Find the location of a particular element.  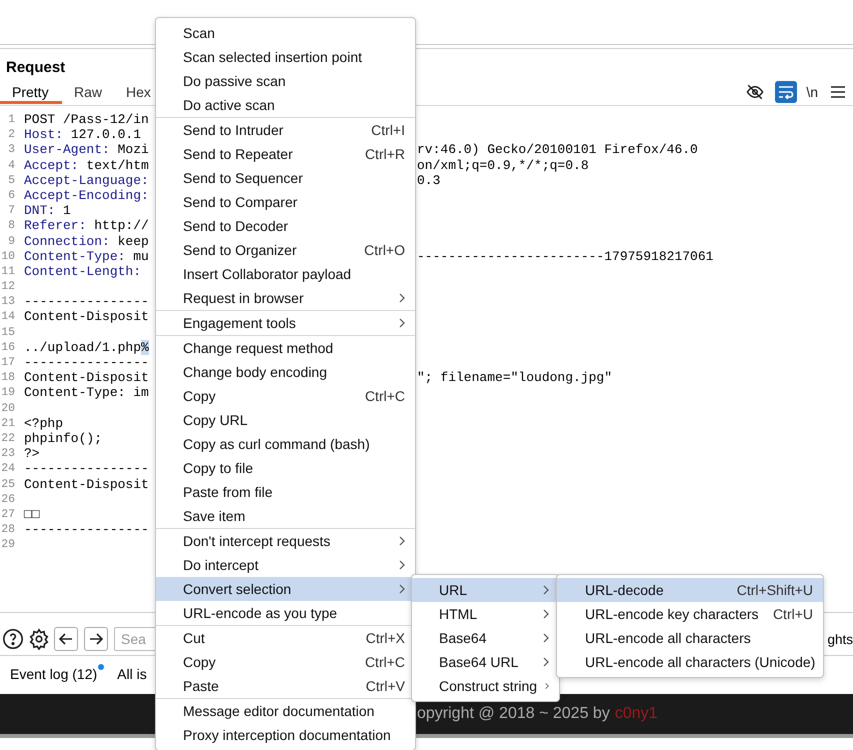

line-number: 6 is located at coordinates (11, 196).